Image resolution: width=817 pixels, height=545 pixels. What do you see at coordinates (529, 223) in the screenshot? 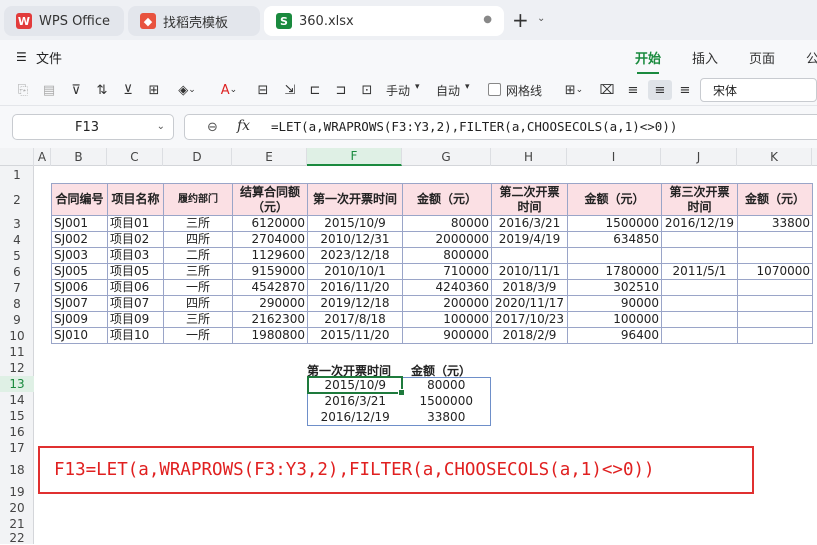
I see `cell: 2016/3/21` at bounding box center [529, 223].